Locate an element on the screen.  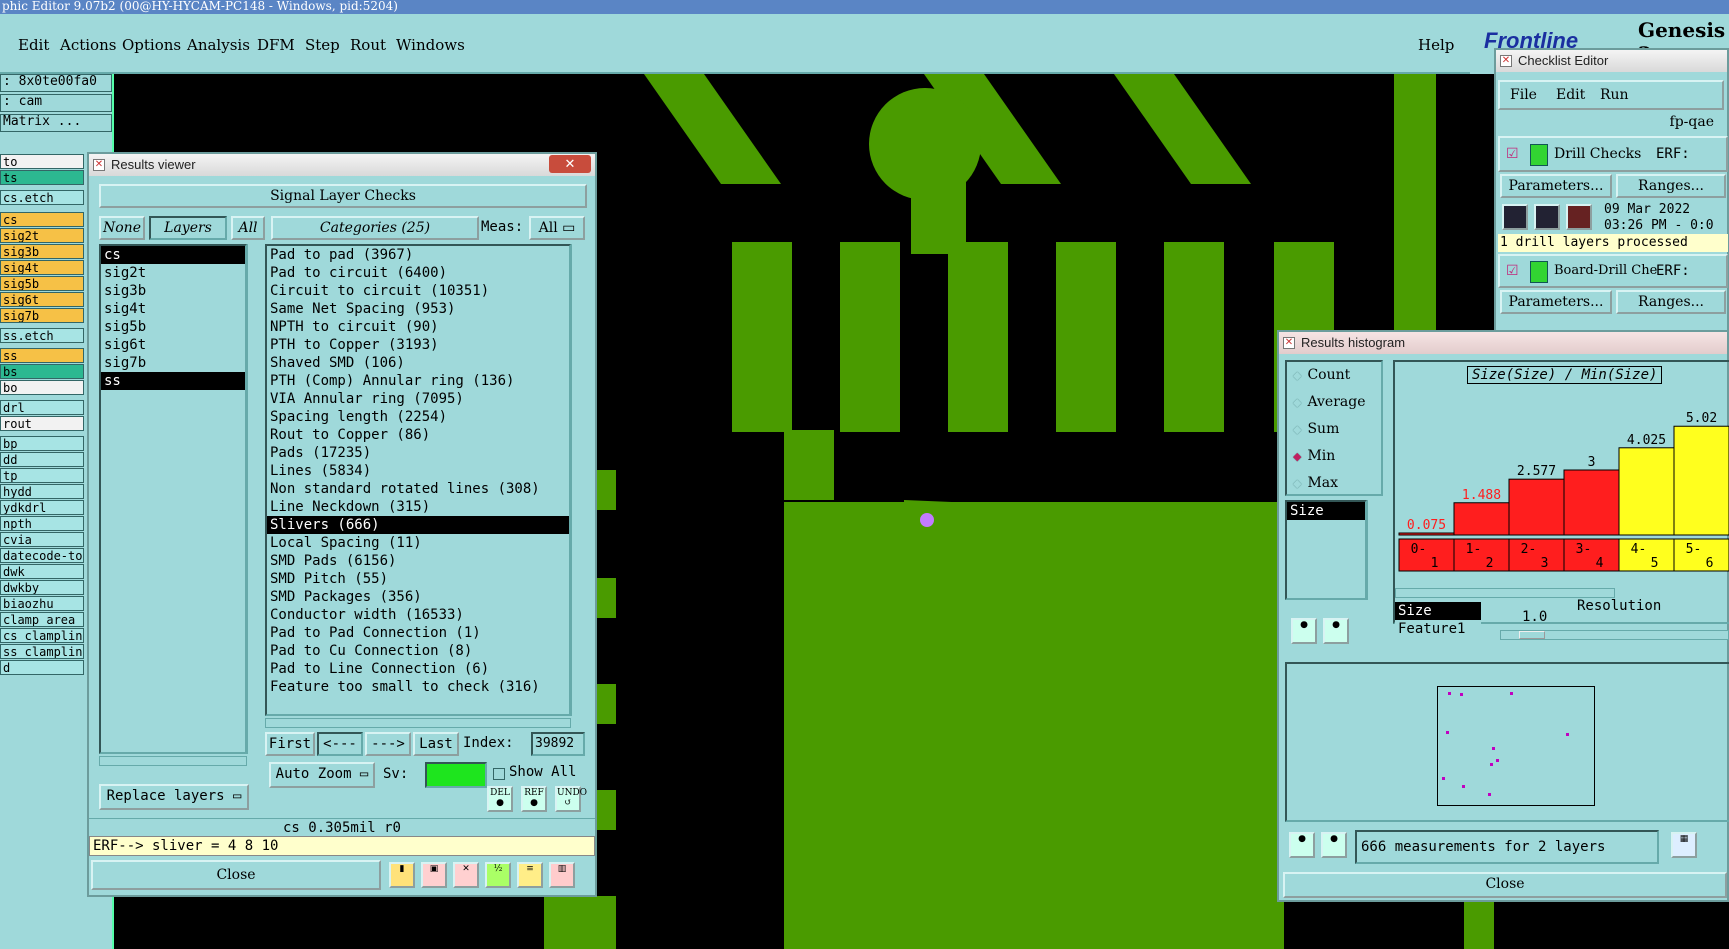
stop-icon is located at coordinates (1579, 217).